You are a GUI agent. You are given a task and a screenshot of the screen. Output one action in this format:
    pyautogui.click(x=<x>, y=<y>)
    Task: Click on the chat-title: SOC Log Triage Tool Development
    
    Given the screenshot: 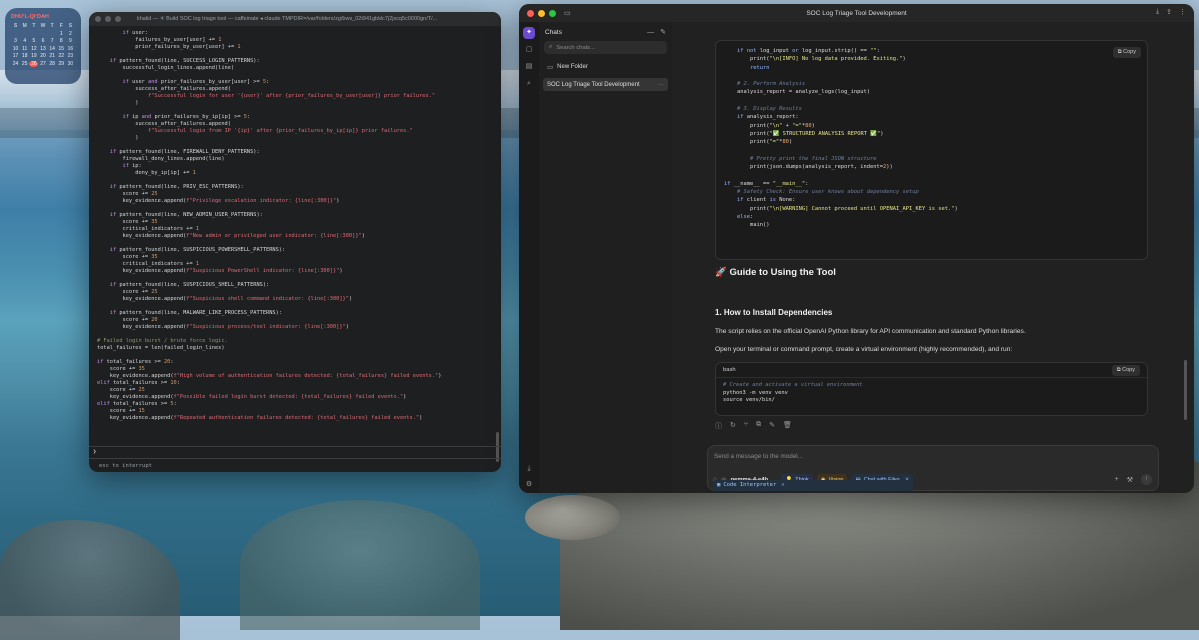 What is the action you would take?
    pyautogui.click(x=593, y=84)
    